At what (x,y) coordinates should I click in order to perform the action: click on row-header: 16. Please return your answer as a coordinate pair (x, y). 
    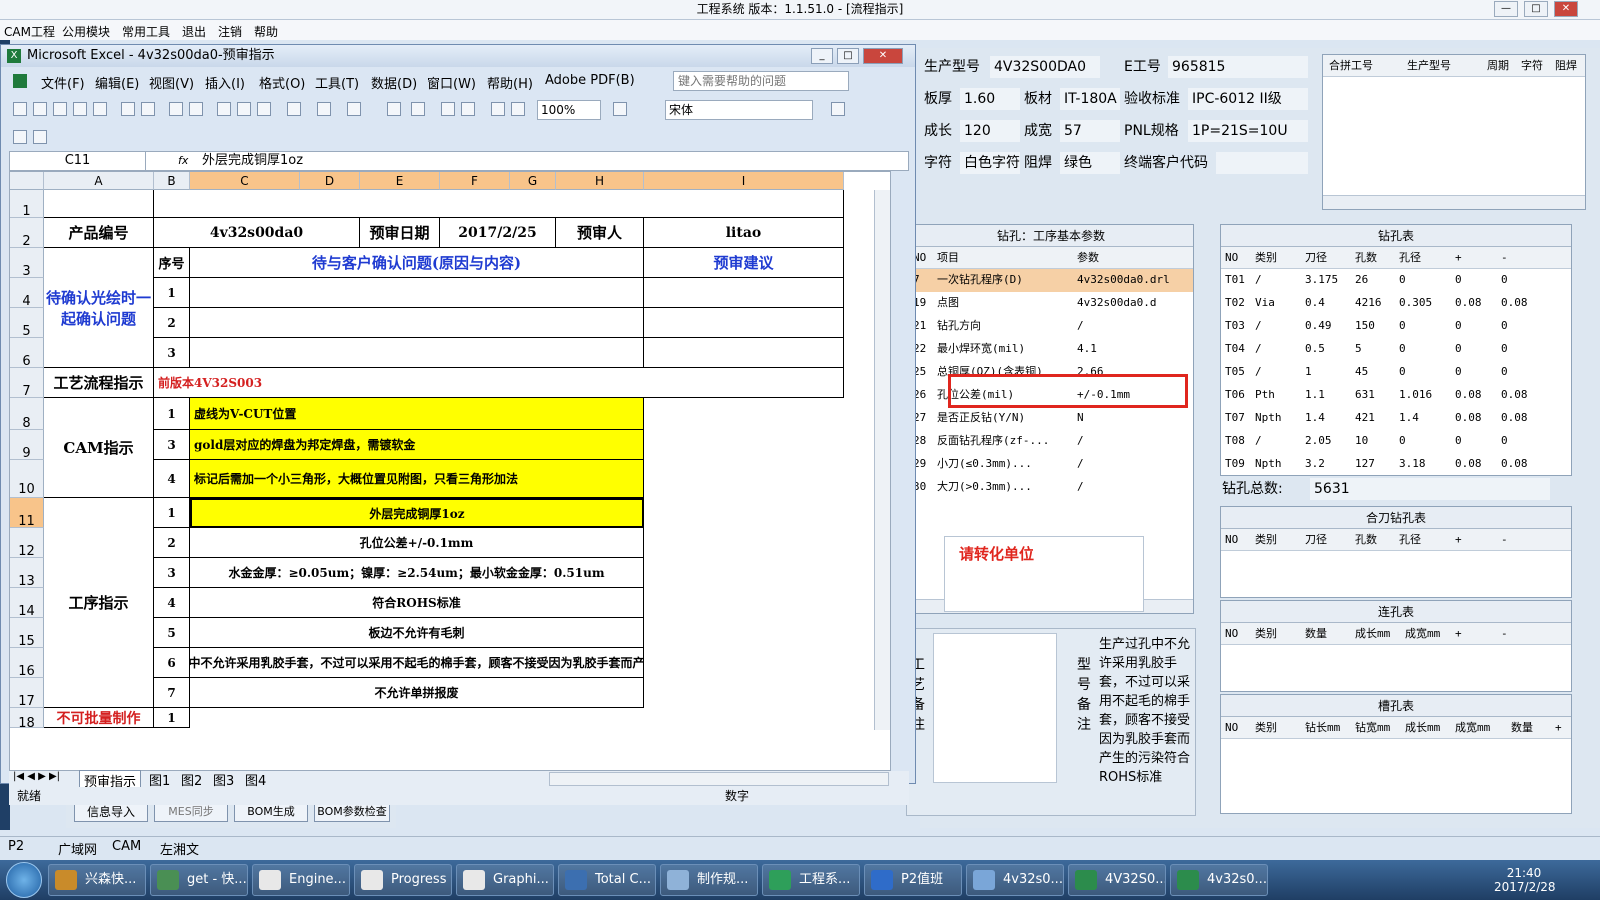
    Looking at the image, I should click on (27, 663).